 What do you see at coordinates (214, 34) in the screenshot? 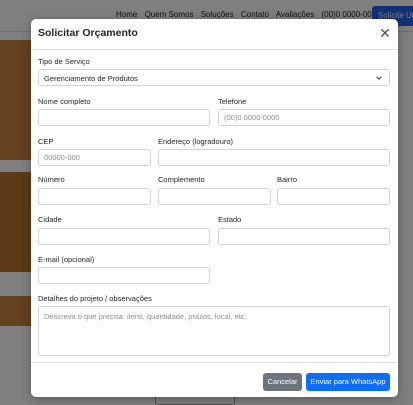
I see `modal-header: Solicitar Orçamento ✕` at bounding box center [214, 34].